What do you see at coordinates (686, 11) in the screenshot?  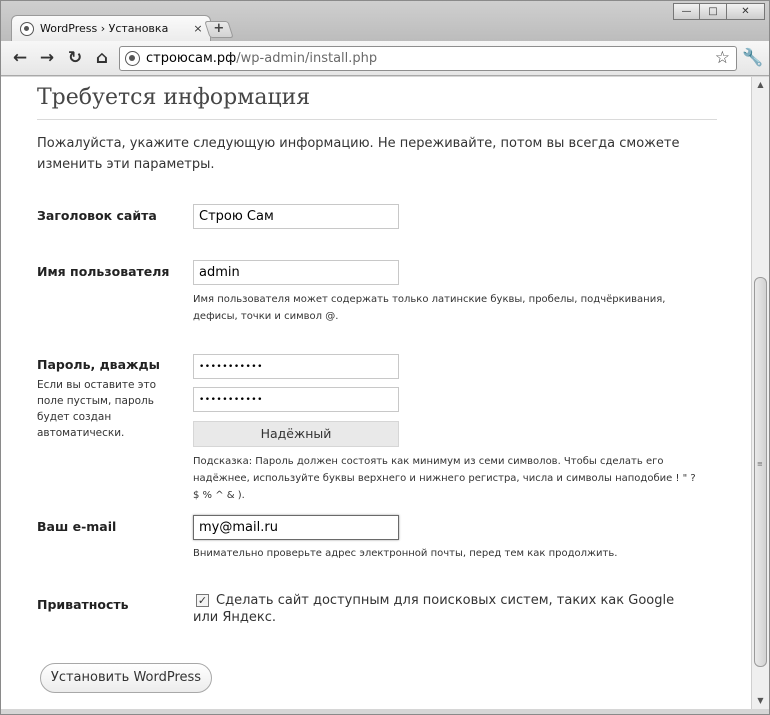 I see `minimize-button: —` at bounding box center [686, 11].